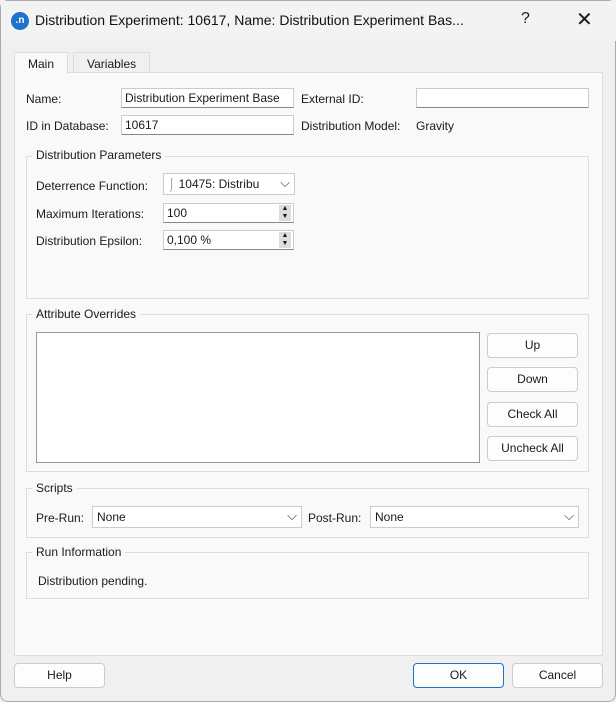 This screenshot has height=702, width=616. I want to click on group-title: Attribute Overrides, so click(86, 314).